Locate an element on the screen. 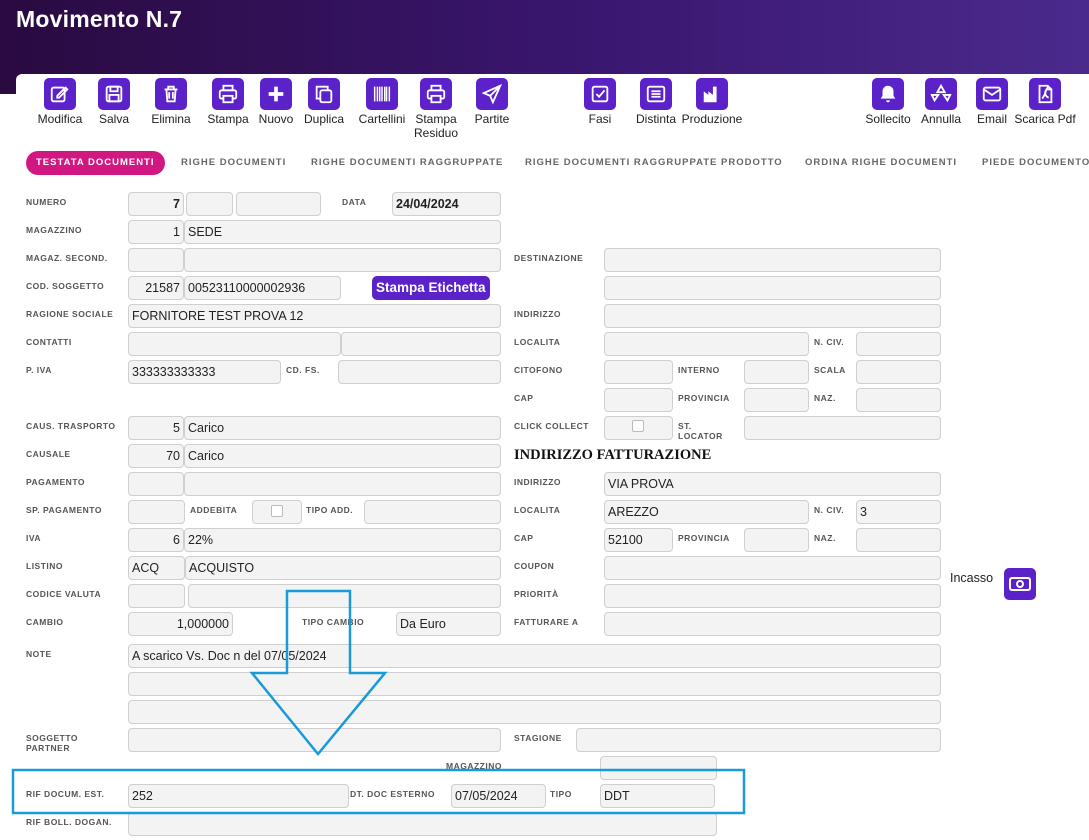 The image size is (1089, 840). iva-name-field: 22% is located at coordinates (342, 540).